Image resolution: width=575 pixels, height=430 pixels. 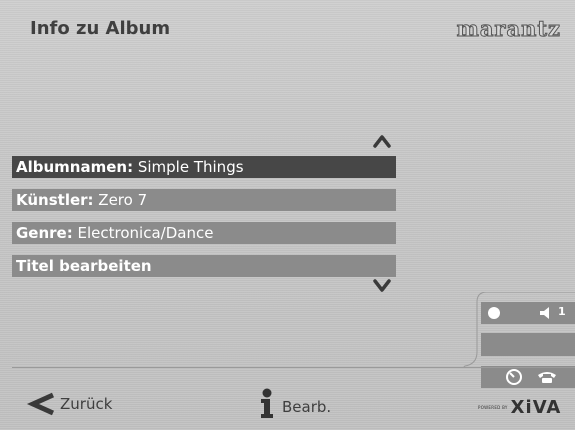 I want to click on back-button: Zurück, so click(x=69, y=404).